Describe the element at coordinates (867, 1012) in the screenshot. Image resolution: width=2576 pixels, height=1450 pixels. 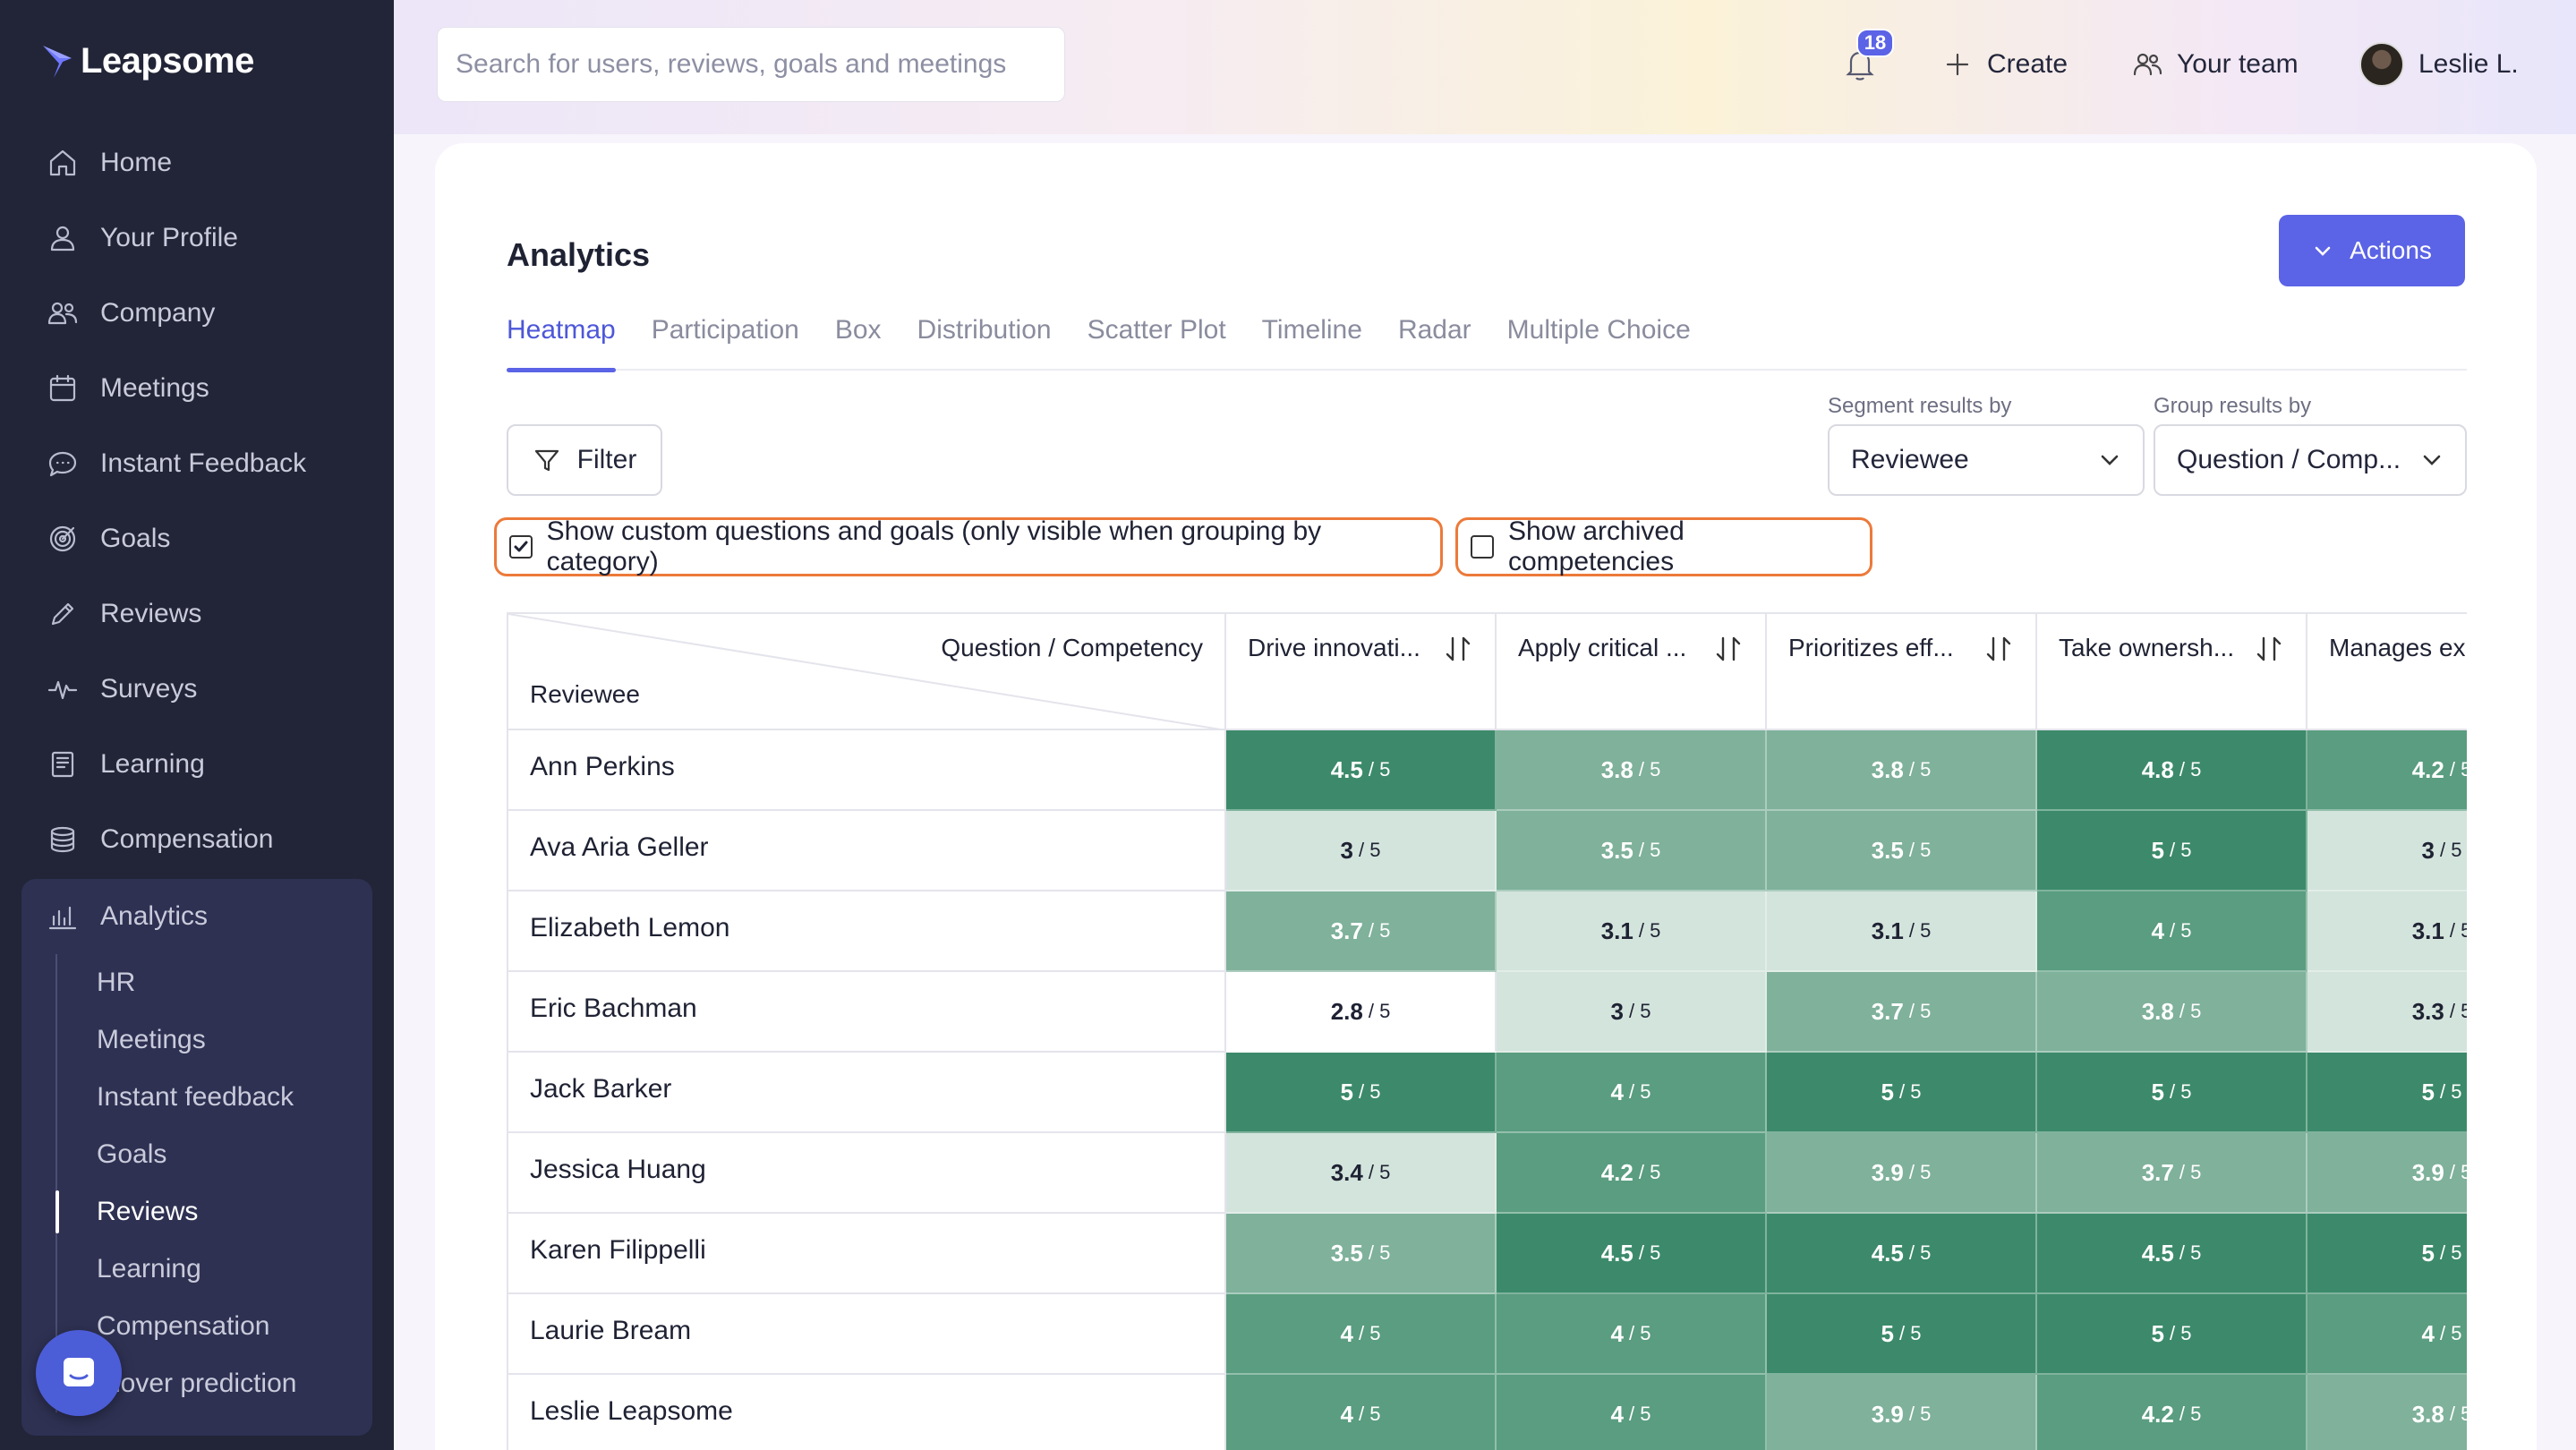
I see `reviewee-name: Eric Bachman` at that location.